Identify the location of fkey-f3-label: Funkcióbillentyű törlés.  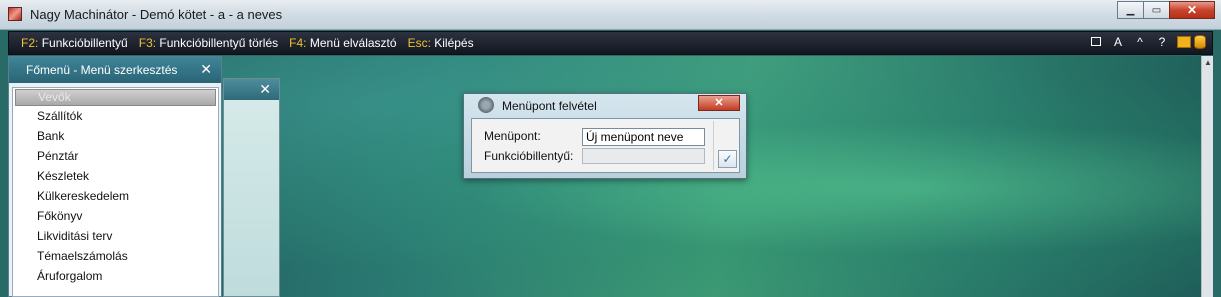
(219, 43).